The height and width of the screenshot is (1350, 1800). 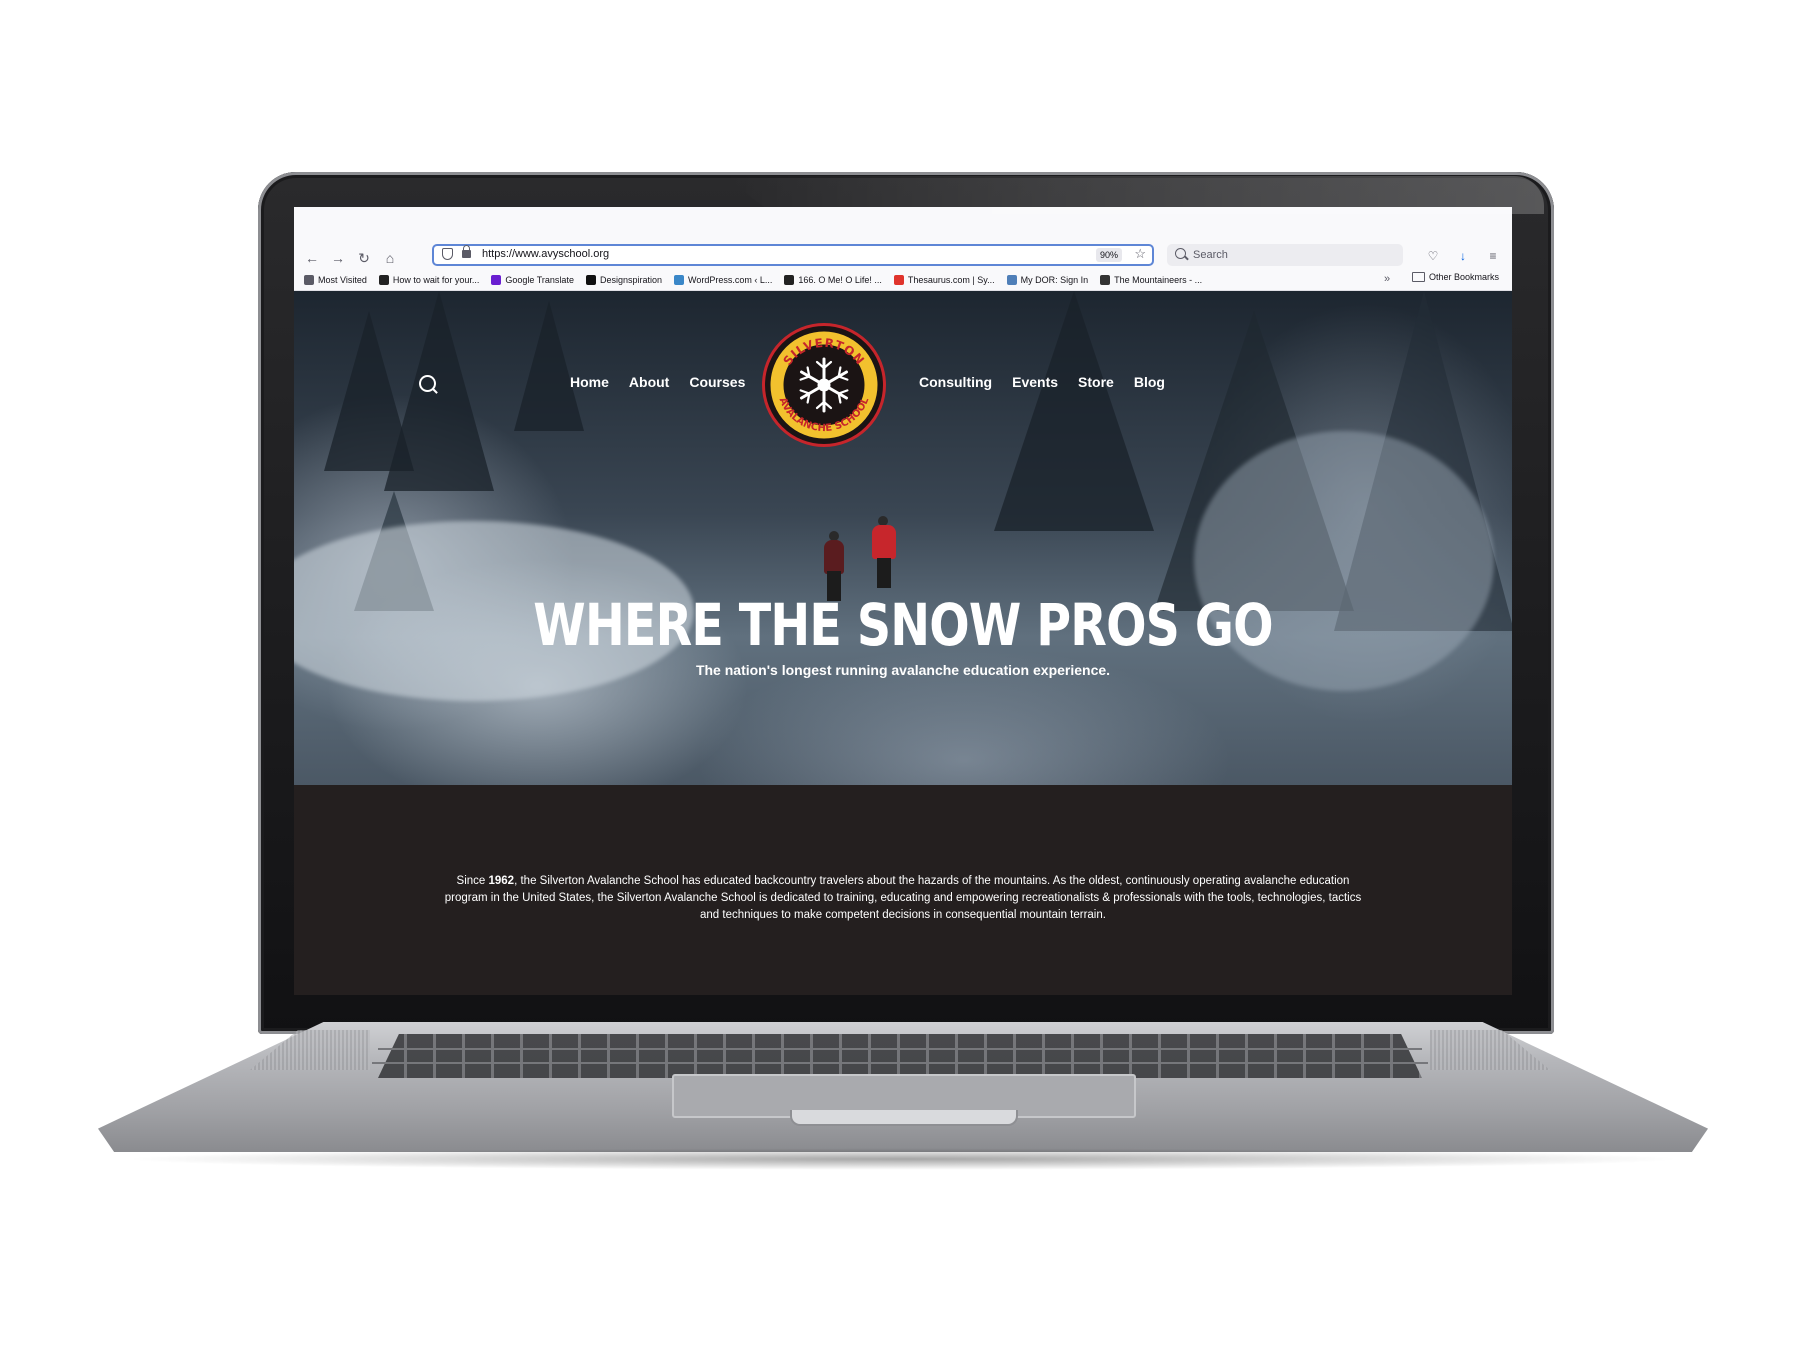 I want to click on bookmark-item: Most Visited, so click(x=335, y=279).